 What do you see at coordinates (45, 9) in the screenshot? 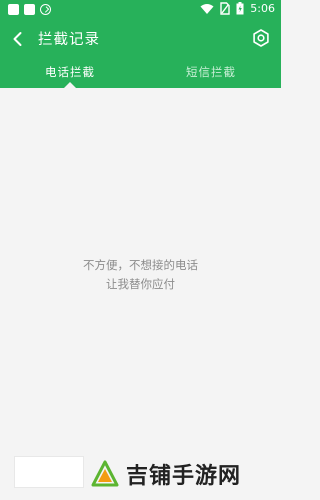
I see `sync-circle-icon` at bounding box center [45, 9].